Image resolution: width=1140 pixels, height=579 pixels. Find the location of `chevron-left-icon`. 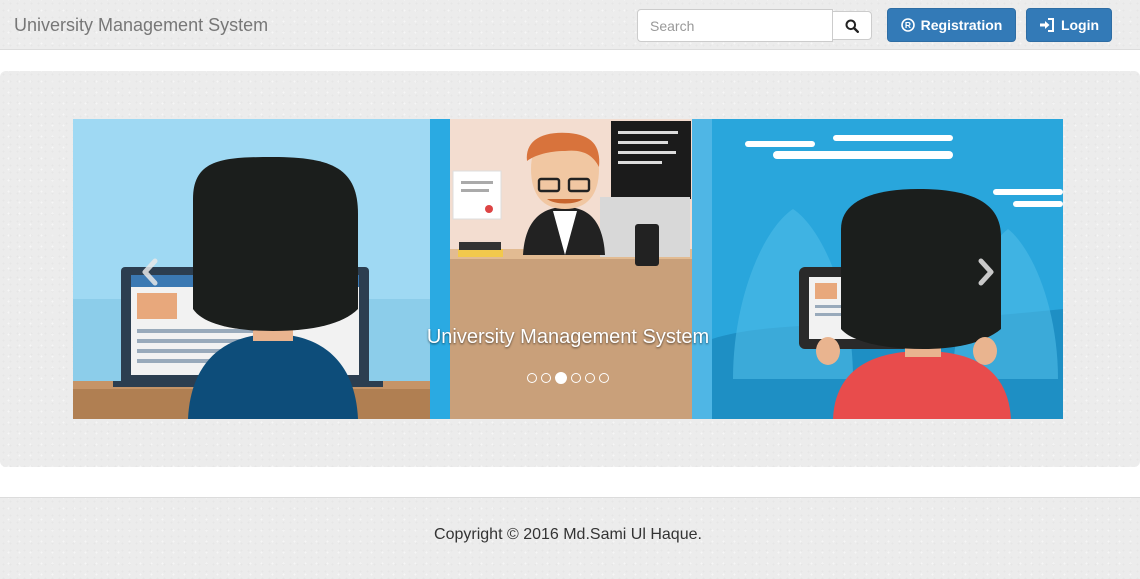

chevron-left-icon is located at coordinates (150, 272).